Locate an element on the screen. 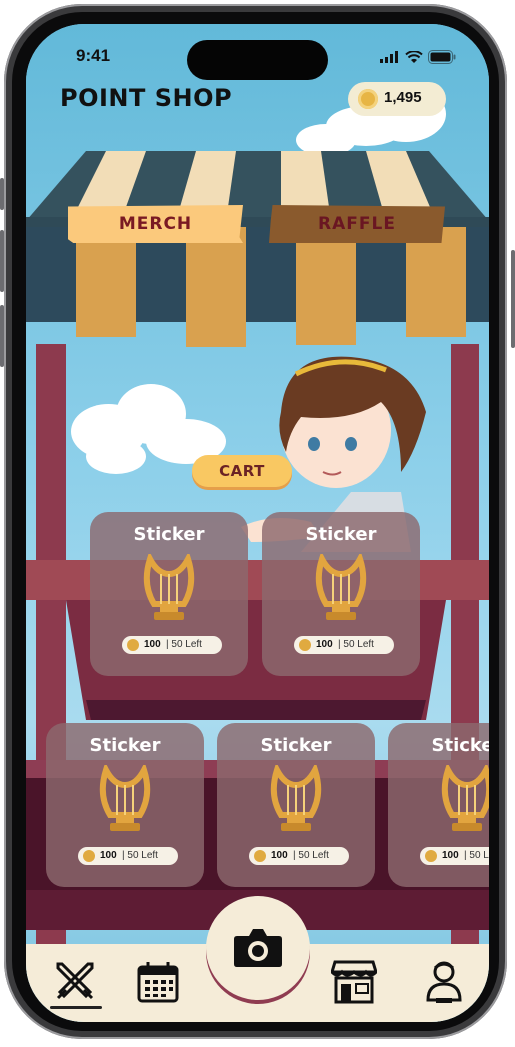 This screenshot has width=515, height=1047. coin-balance-value: 1,495 is located at coordinates (403, 97).